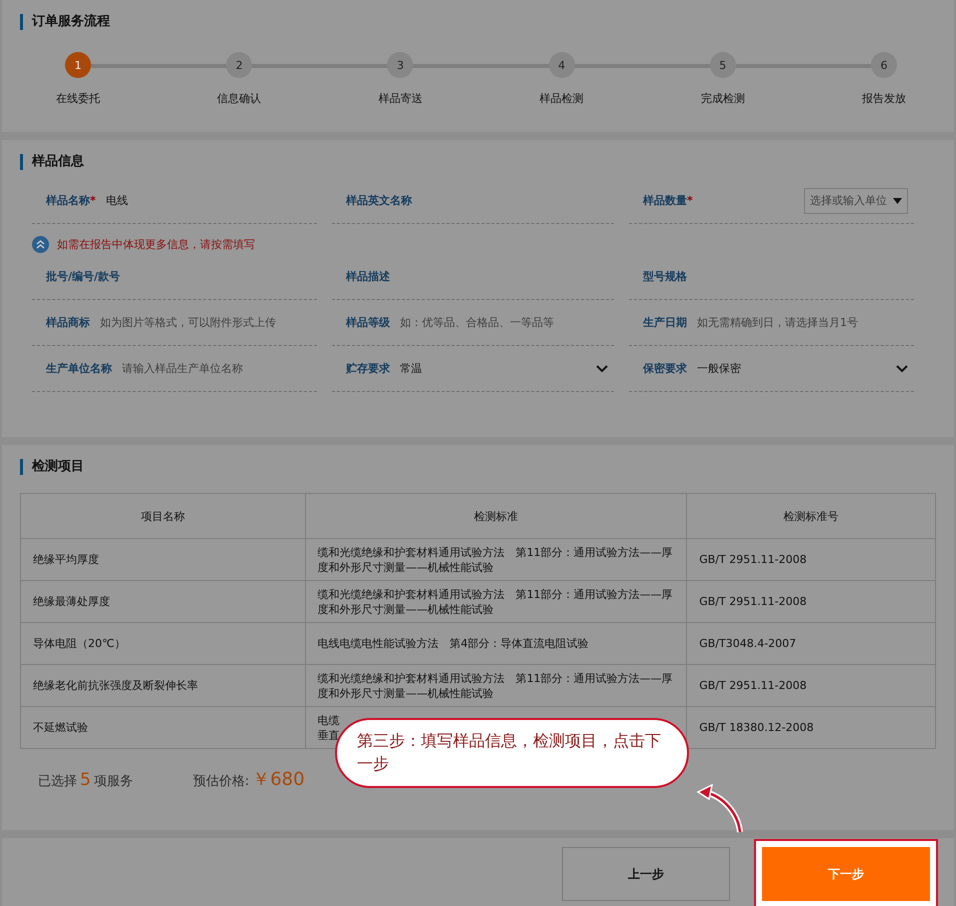  I want to click on field-label: 样品描述, so click(368, 276).